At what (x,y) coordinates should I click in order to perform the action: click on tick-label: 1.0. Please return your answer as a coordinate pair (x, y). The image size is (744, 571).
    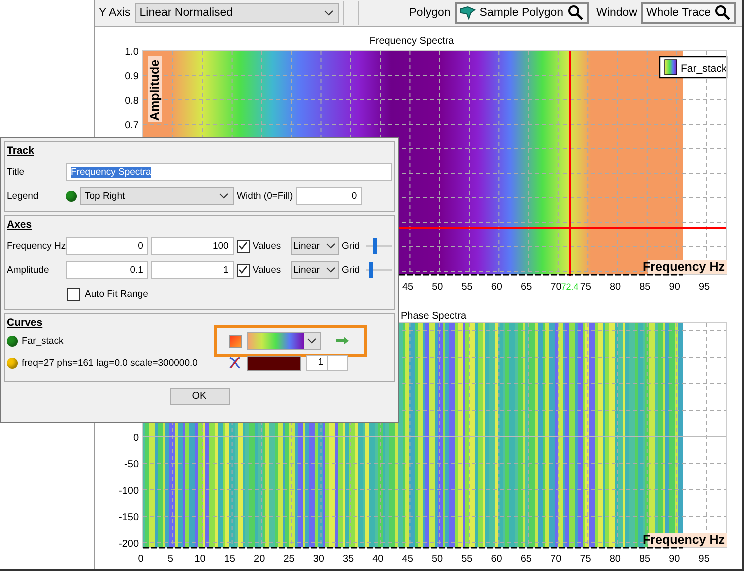
    Looking at the image, I should click on (132, 52).